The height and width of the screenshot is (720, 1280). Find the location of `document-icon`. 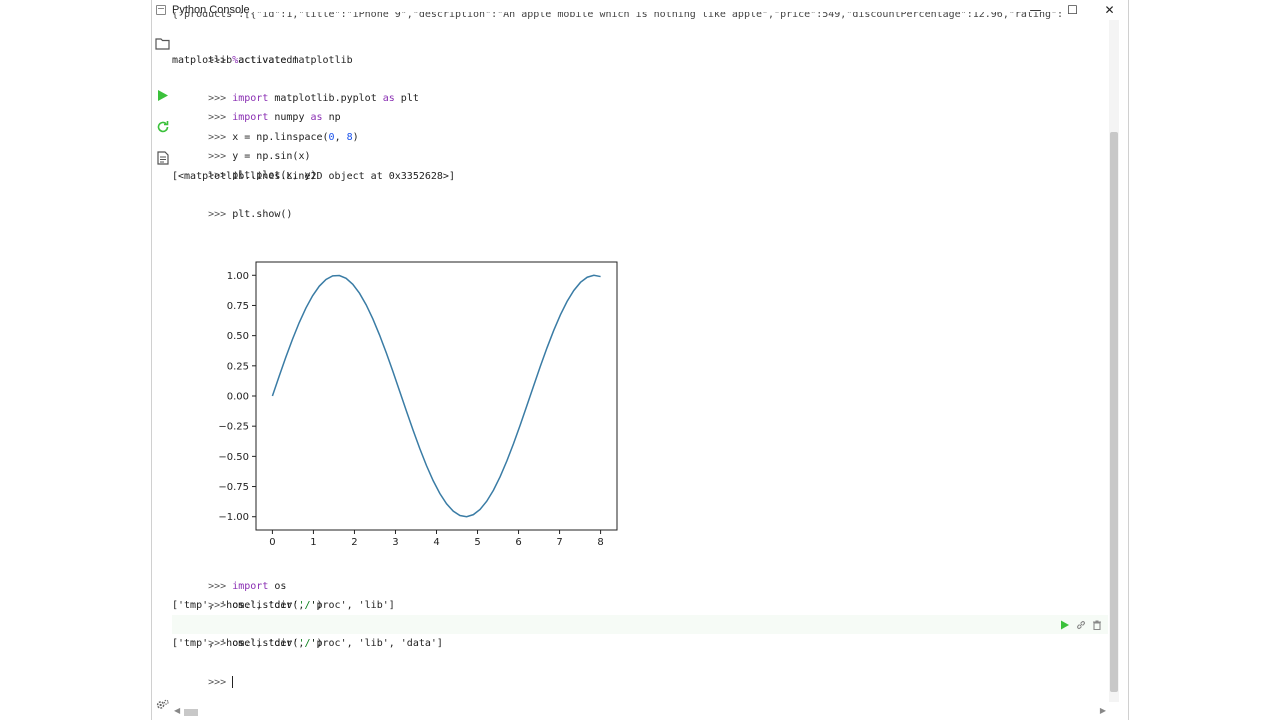

document-icon is located at coordinates (162, 157).